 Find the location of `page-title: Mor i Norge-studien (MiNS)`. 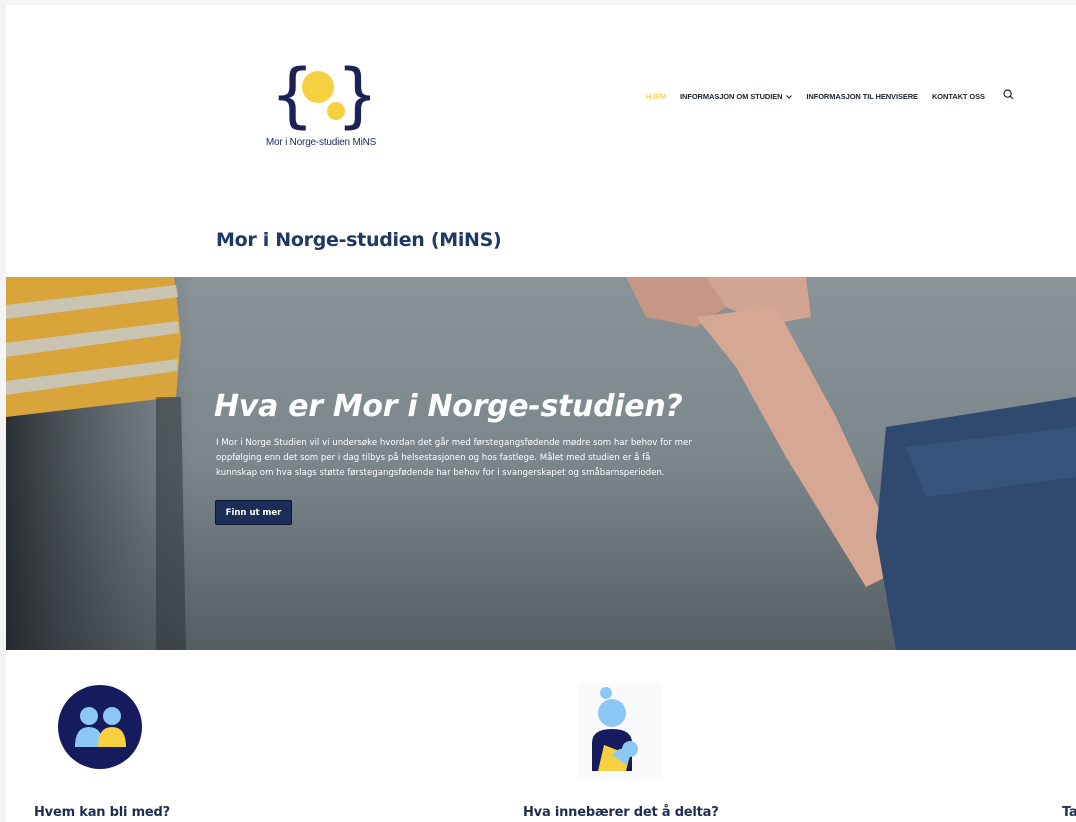

page-title: Mor i Norge-studien (MiNS) is located at coordinates (359, 240).